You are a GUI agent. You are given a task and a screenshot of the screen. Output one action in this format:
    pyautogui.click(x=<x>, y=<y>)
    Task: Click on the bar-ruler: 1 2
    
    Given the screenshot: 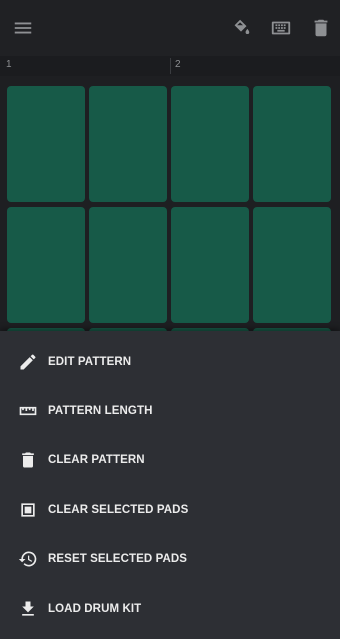 What is the action you would take?
    pyautogui.click(x=170, y=66)
    